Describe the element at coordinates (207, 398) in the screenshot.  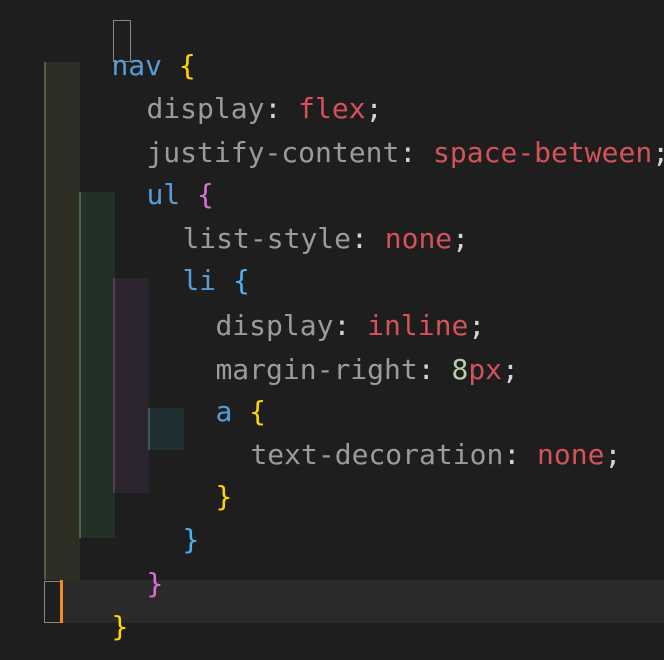
I see `code-line-9: a {` at that location.